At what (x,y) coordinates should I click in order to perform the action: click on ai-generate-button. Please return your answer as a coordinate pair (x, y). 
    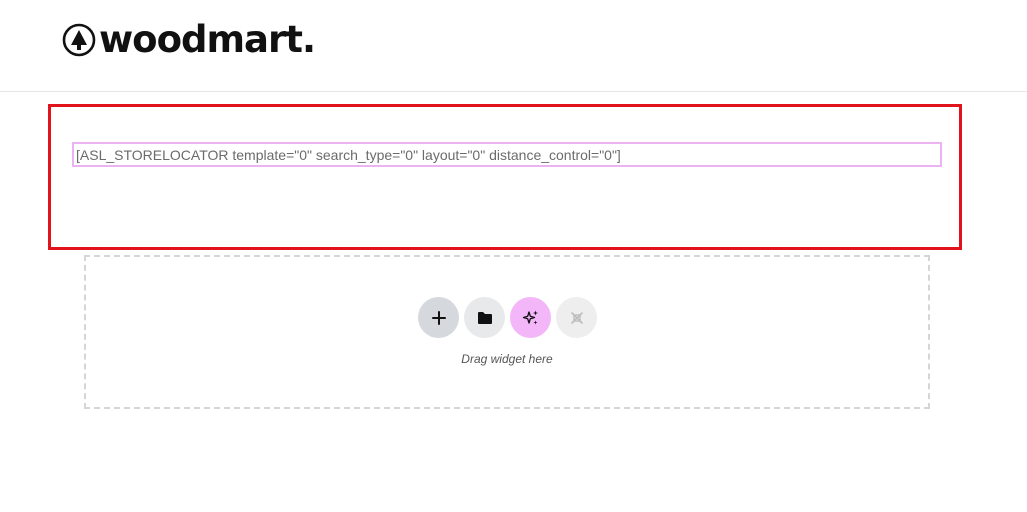
    Looking at the image, I should click on (530, 317).